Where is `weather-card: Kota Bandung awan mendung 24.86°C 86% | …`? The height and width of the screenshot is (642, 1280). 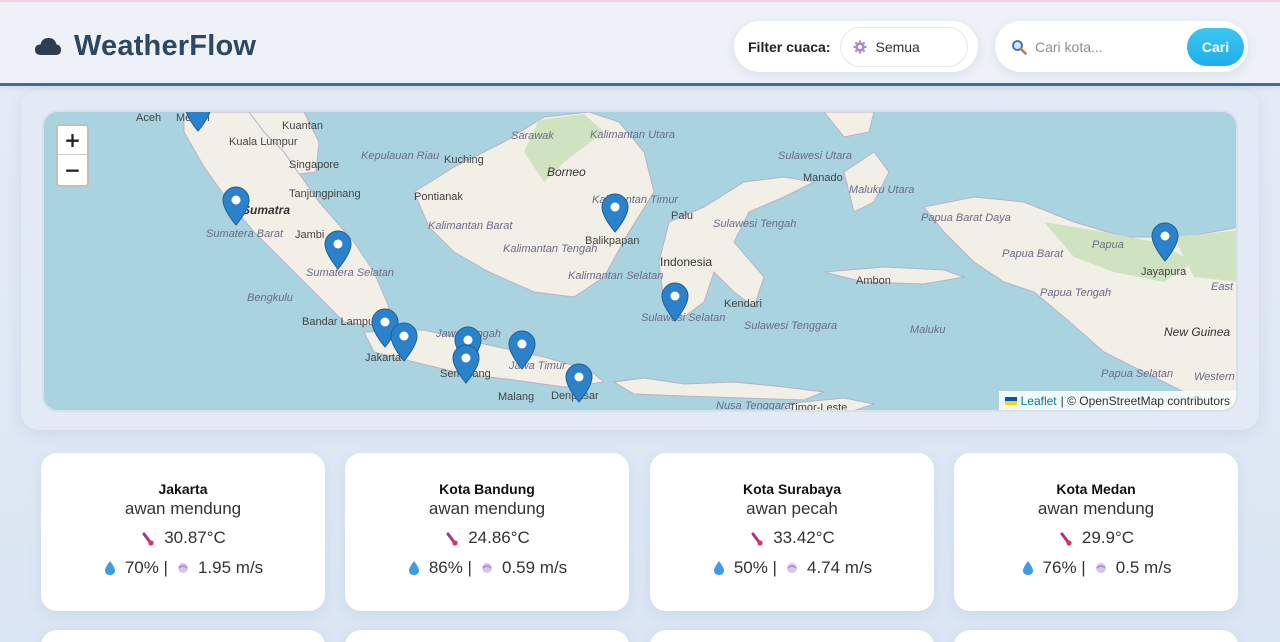 weather-card: Kota Bandung awan mendung 24.86°C 86% | … is located at coordinates (487, 532).